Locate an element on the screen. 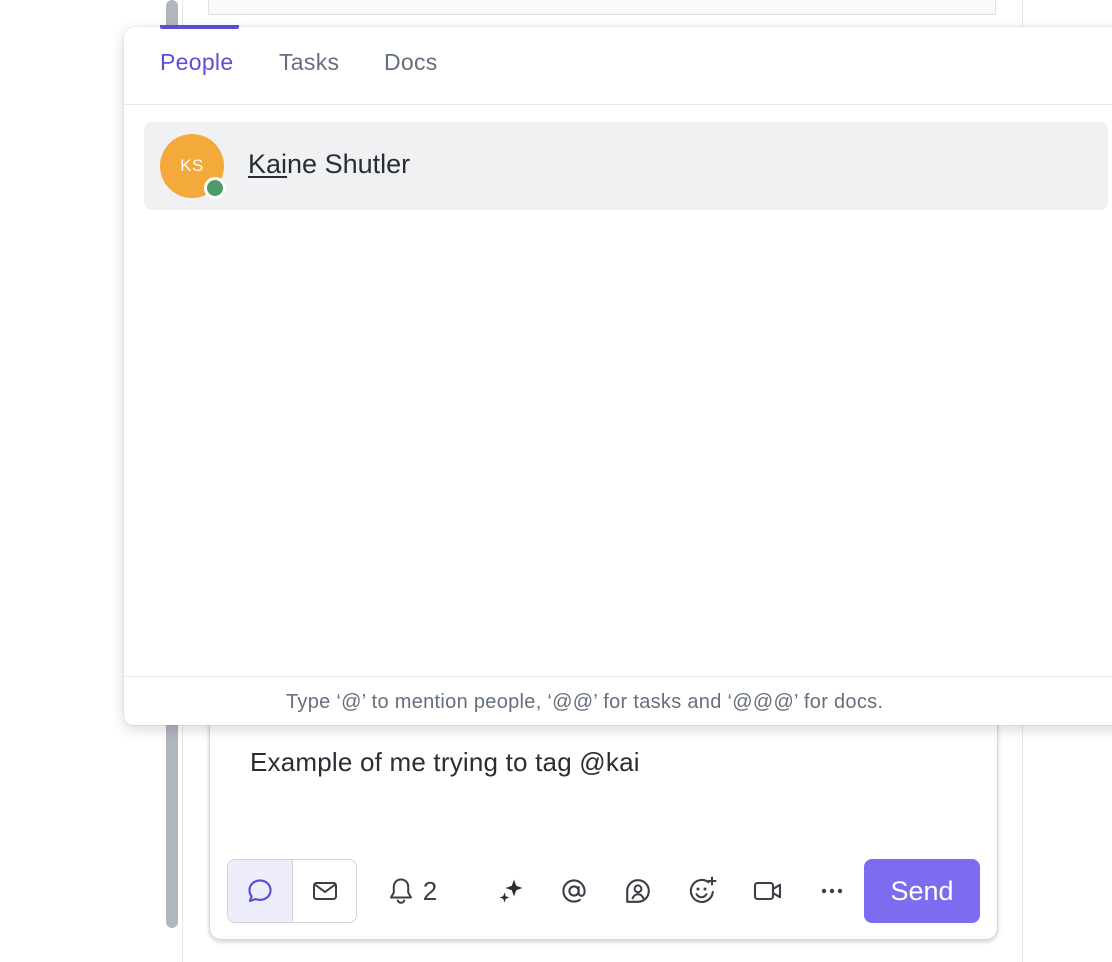 This screenshot has height=962, width=1112. assign-button is located at coordinates (638, 891).